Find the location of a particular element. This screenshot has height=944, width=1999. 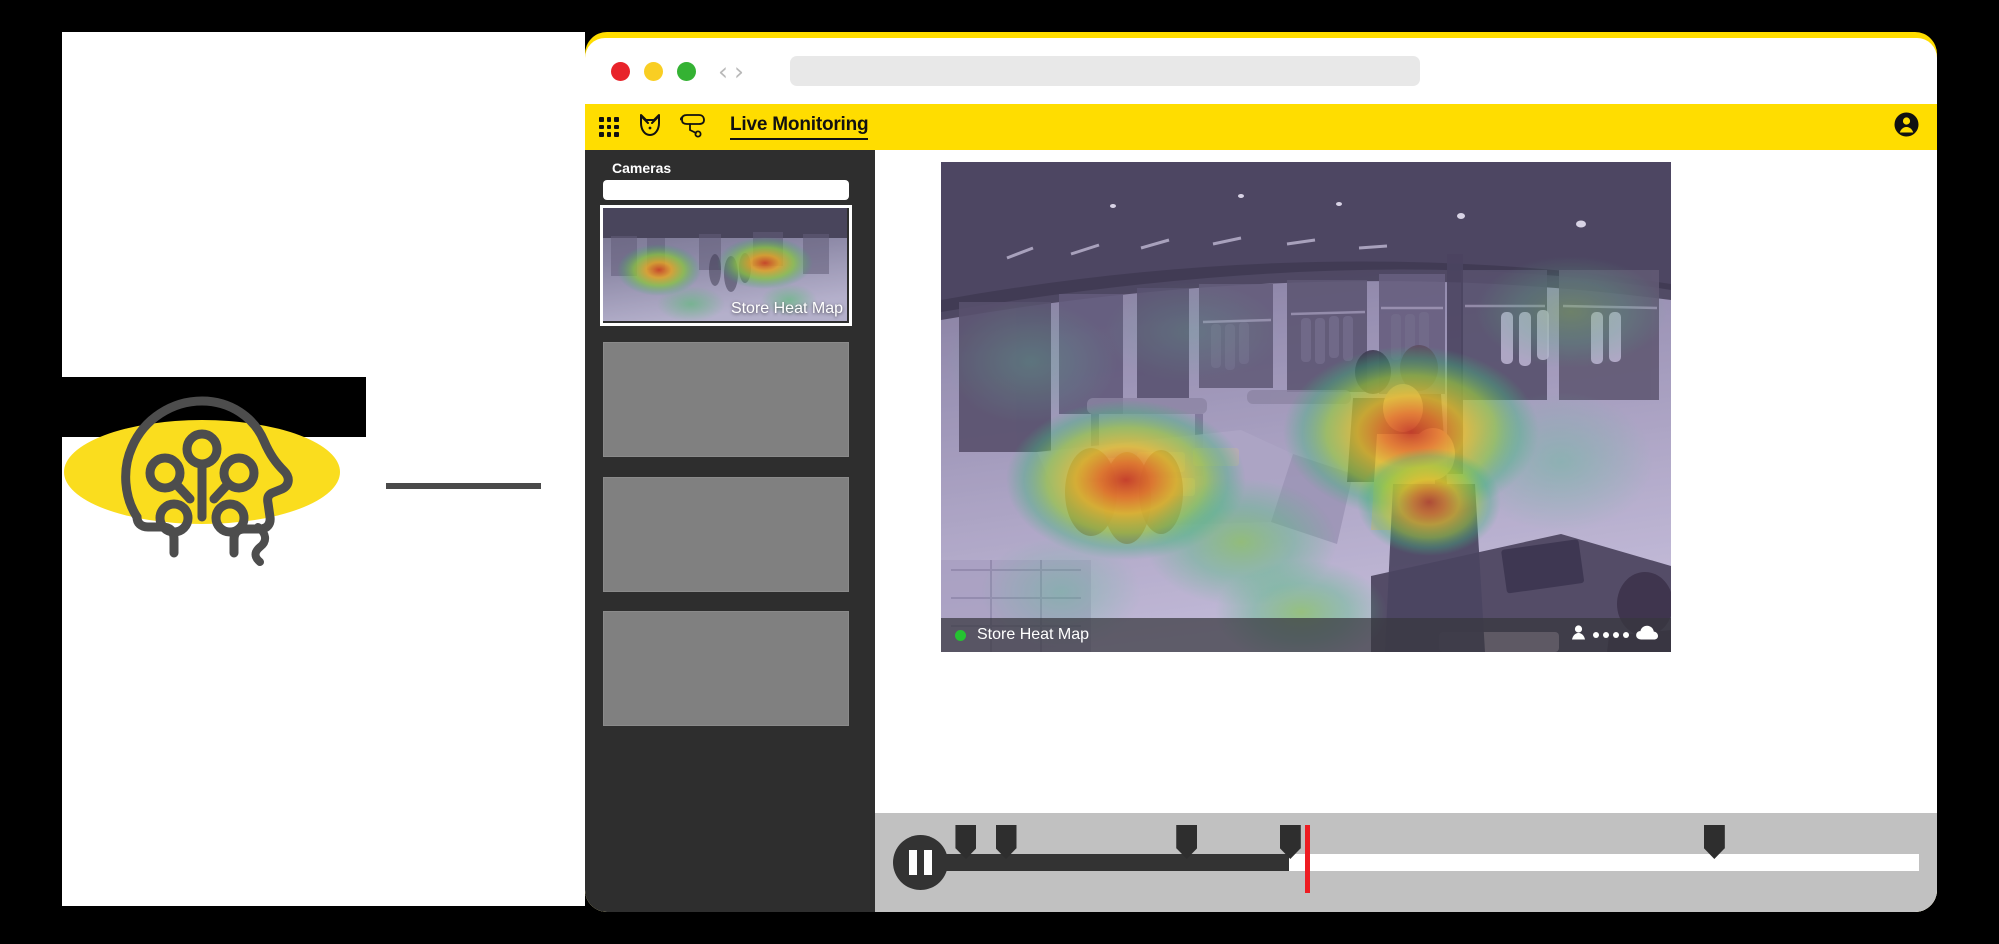

owl-logo-icon is located at coordinates (650, 127).